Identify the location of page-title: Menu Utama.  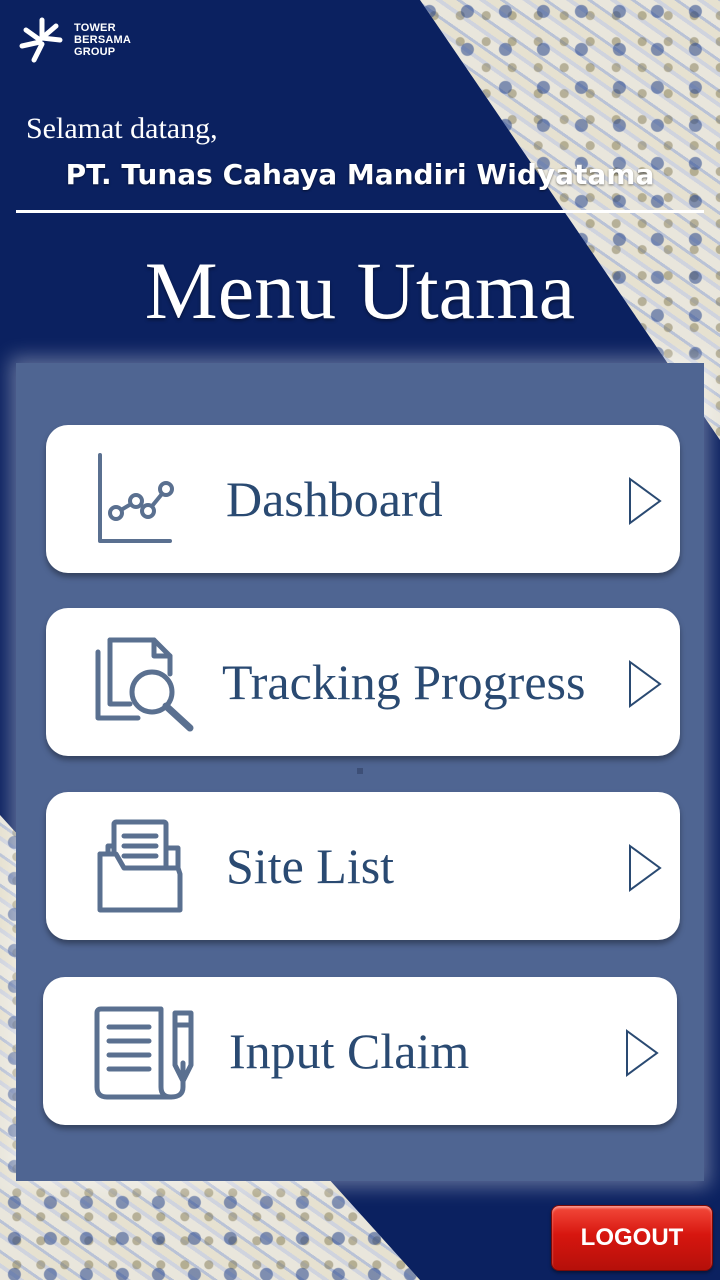
(360, 290).